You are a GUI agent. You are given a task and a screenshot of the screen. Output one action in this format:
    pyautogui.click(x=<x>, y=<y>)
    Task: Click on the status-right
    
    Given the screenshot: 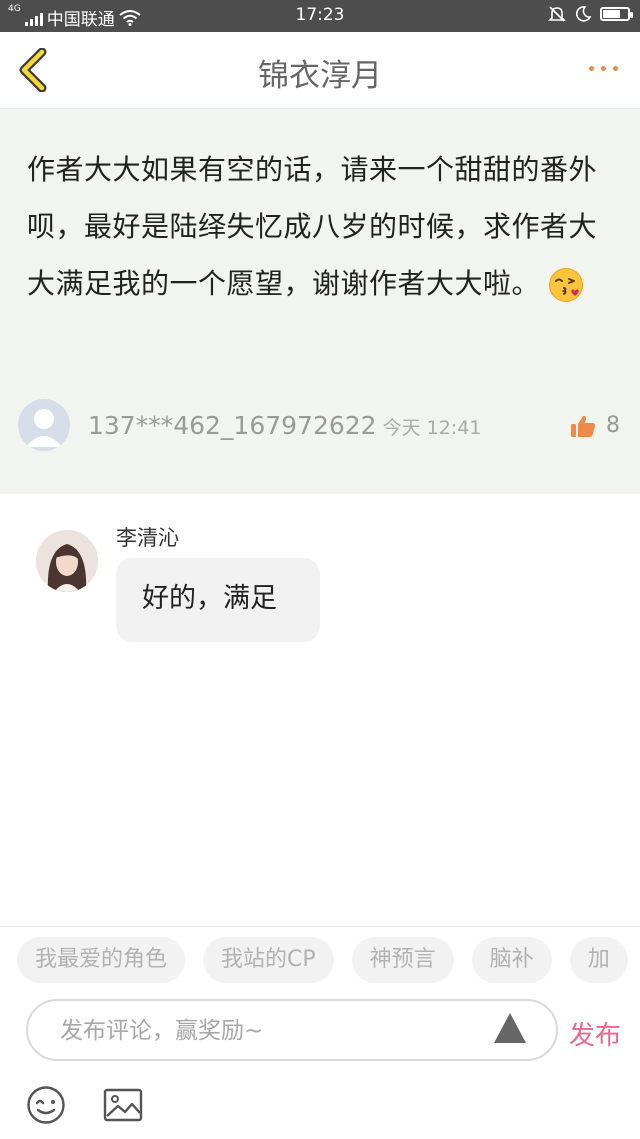 What is the action you would take?
    pyautogui.click(x=590, y=14)
    